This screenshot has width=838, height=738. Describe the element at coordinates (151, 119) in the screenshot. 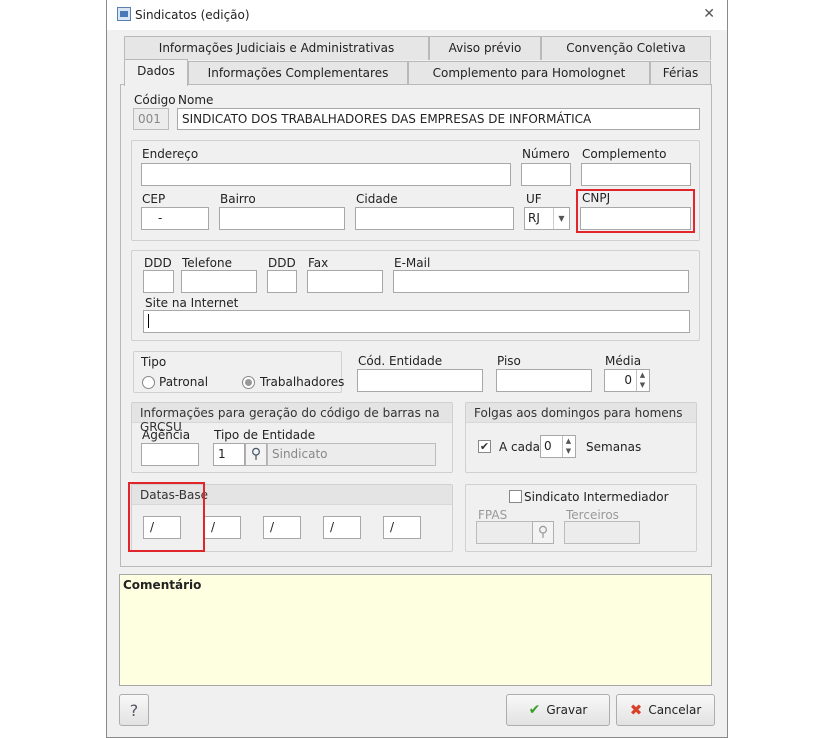

I see `codigo-field: 001` at that location.